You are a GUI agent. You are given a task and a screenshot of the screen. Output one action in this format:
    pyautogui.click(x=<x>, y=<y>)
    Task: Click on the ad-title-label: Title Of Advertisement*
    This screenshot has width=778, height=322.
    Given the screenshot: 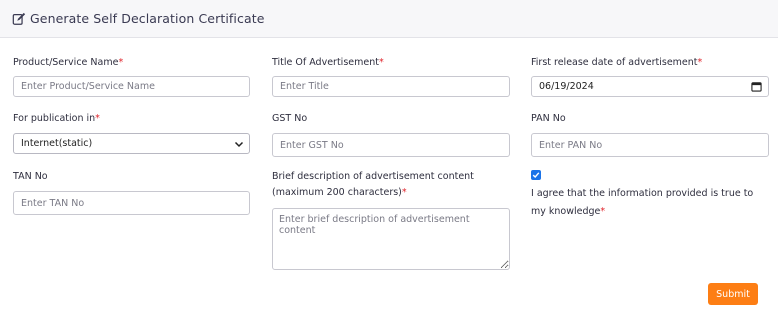 What is the action you would take?
    pyautogui.click(x=328, y=62)
    